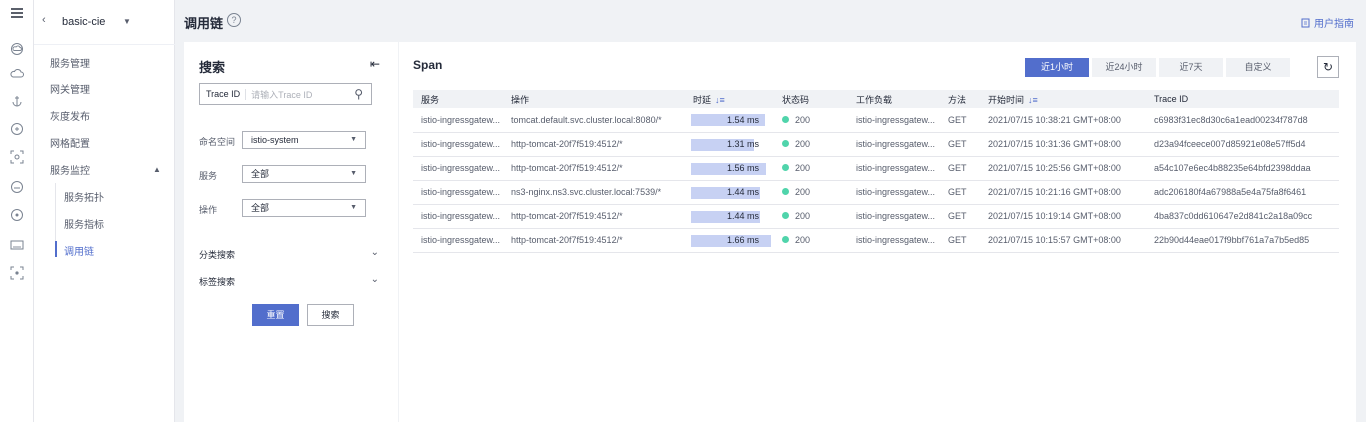  I want to click on trace-id-input: 请输入Trace ID, so click(308, 94).